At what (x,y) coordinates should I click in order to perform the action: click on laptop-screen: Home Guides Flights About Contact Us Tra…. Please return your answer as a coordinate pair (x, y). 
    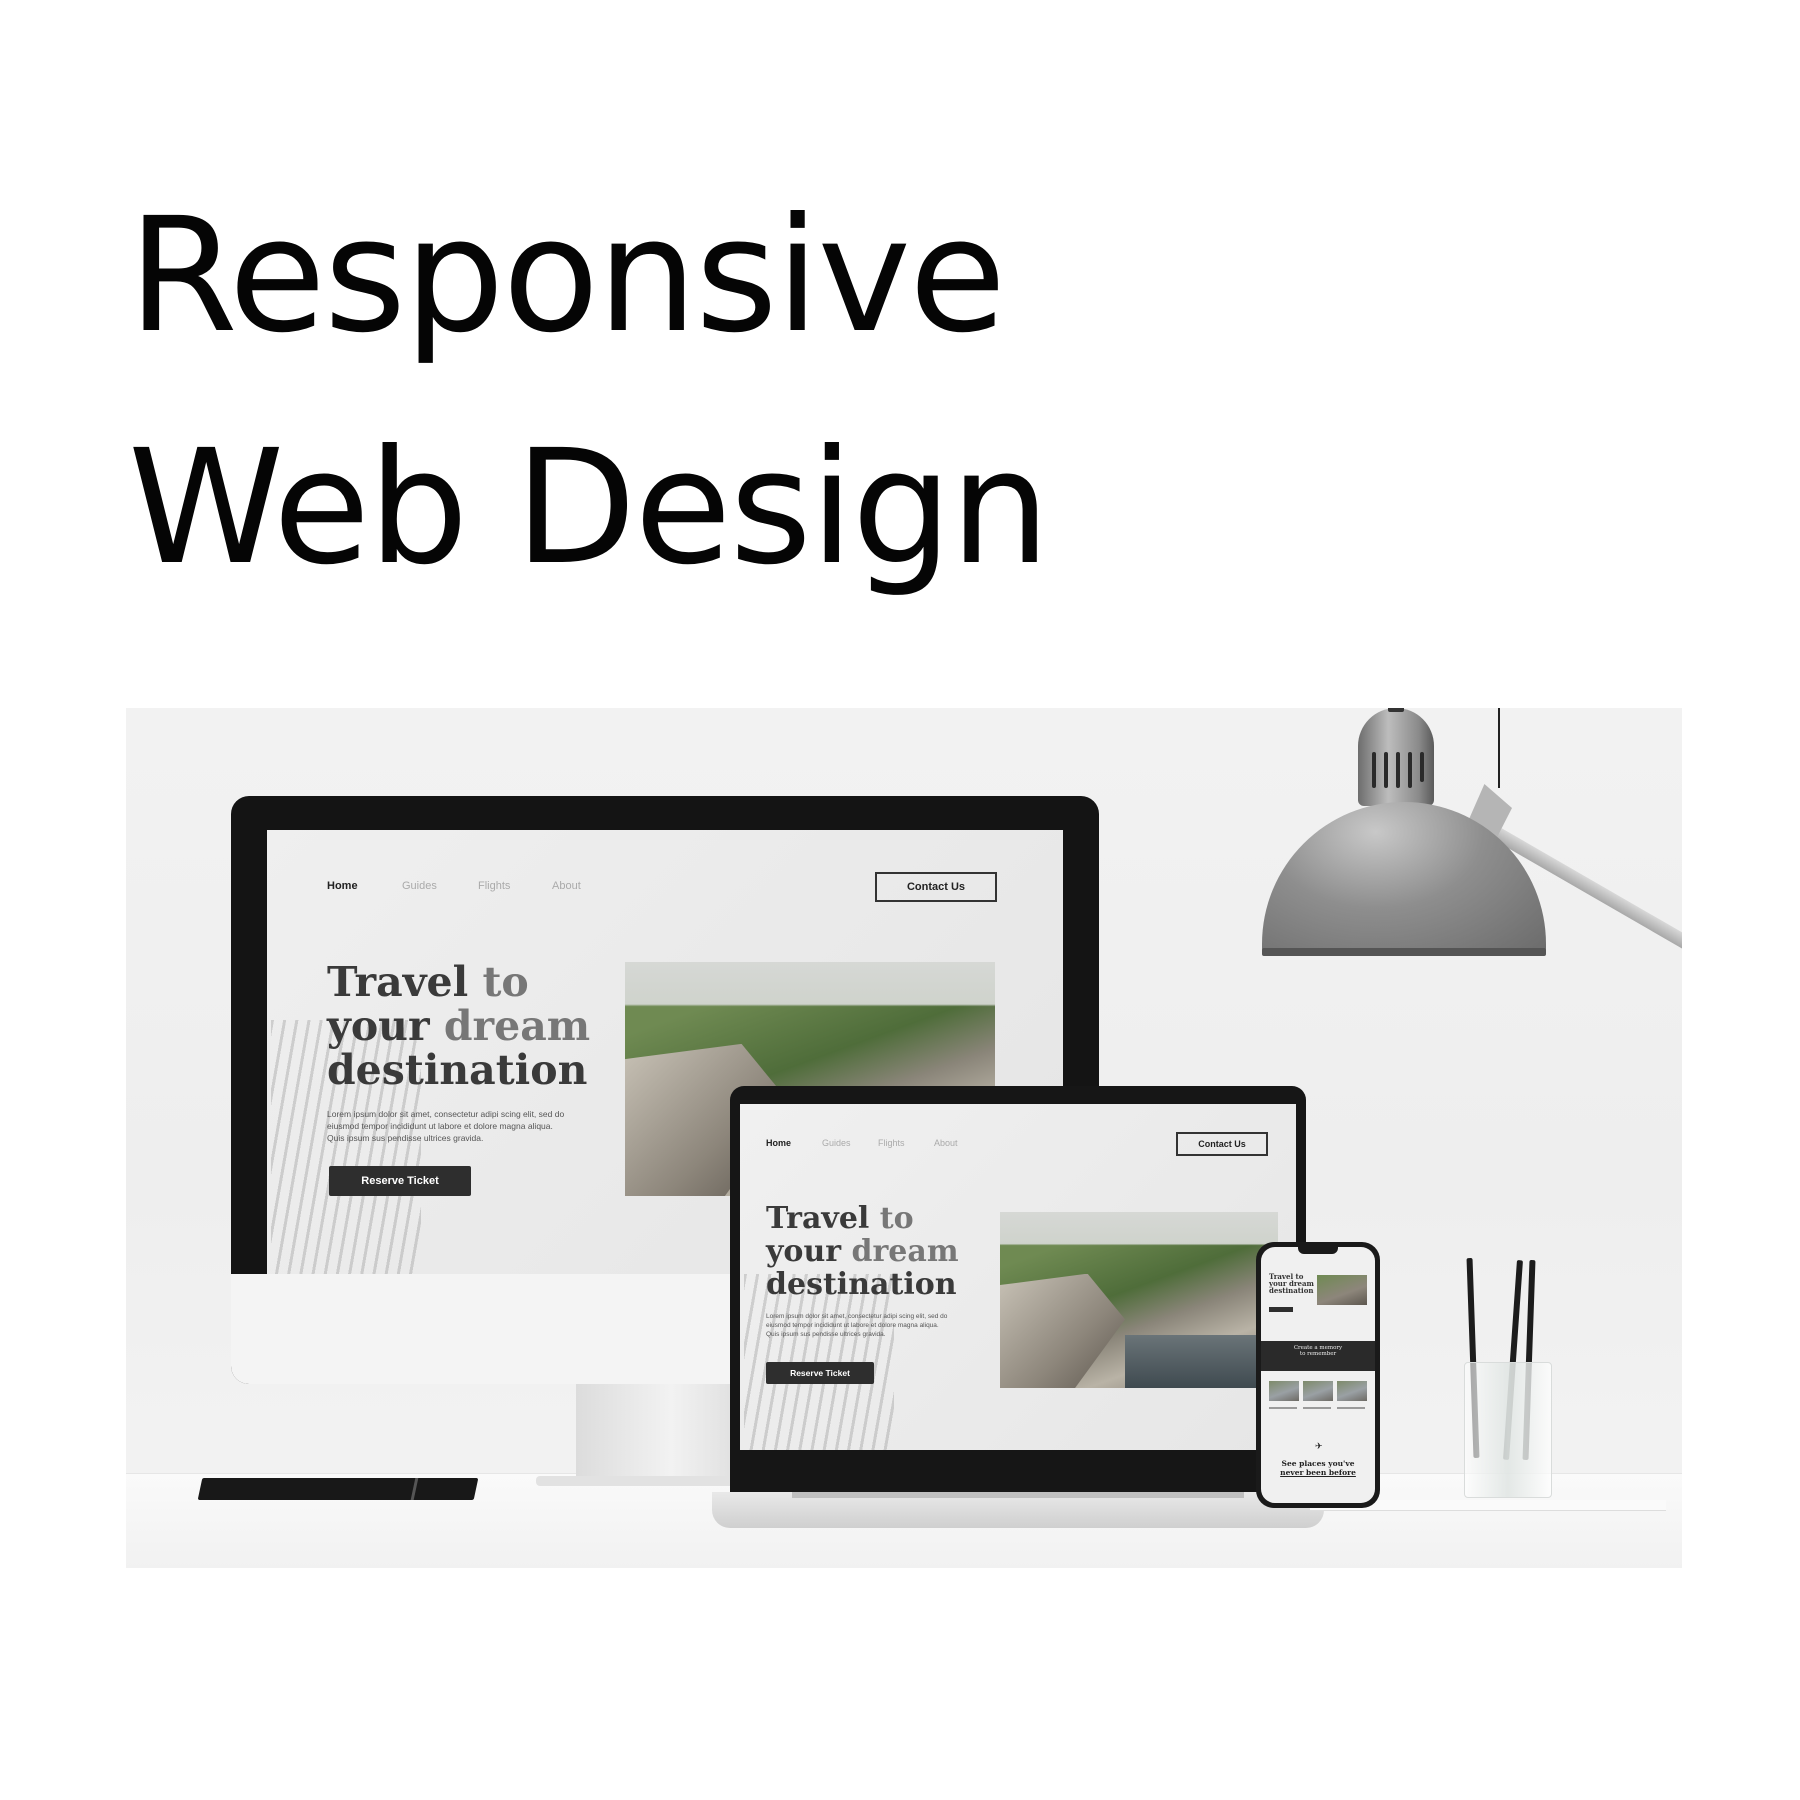
    Looking at the image, I should click on (1018, 1277).